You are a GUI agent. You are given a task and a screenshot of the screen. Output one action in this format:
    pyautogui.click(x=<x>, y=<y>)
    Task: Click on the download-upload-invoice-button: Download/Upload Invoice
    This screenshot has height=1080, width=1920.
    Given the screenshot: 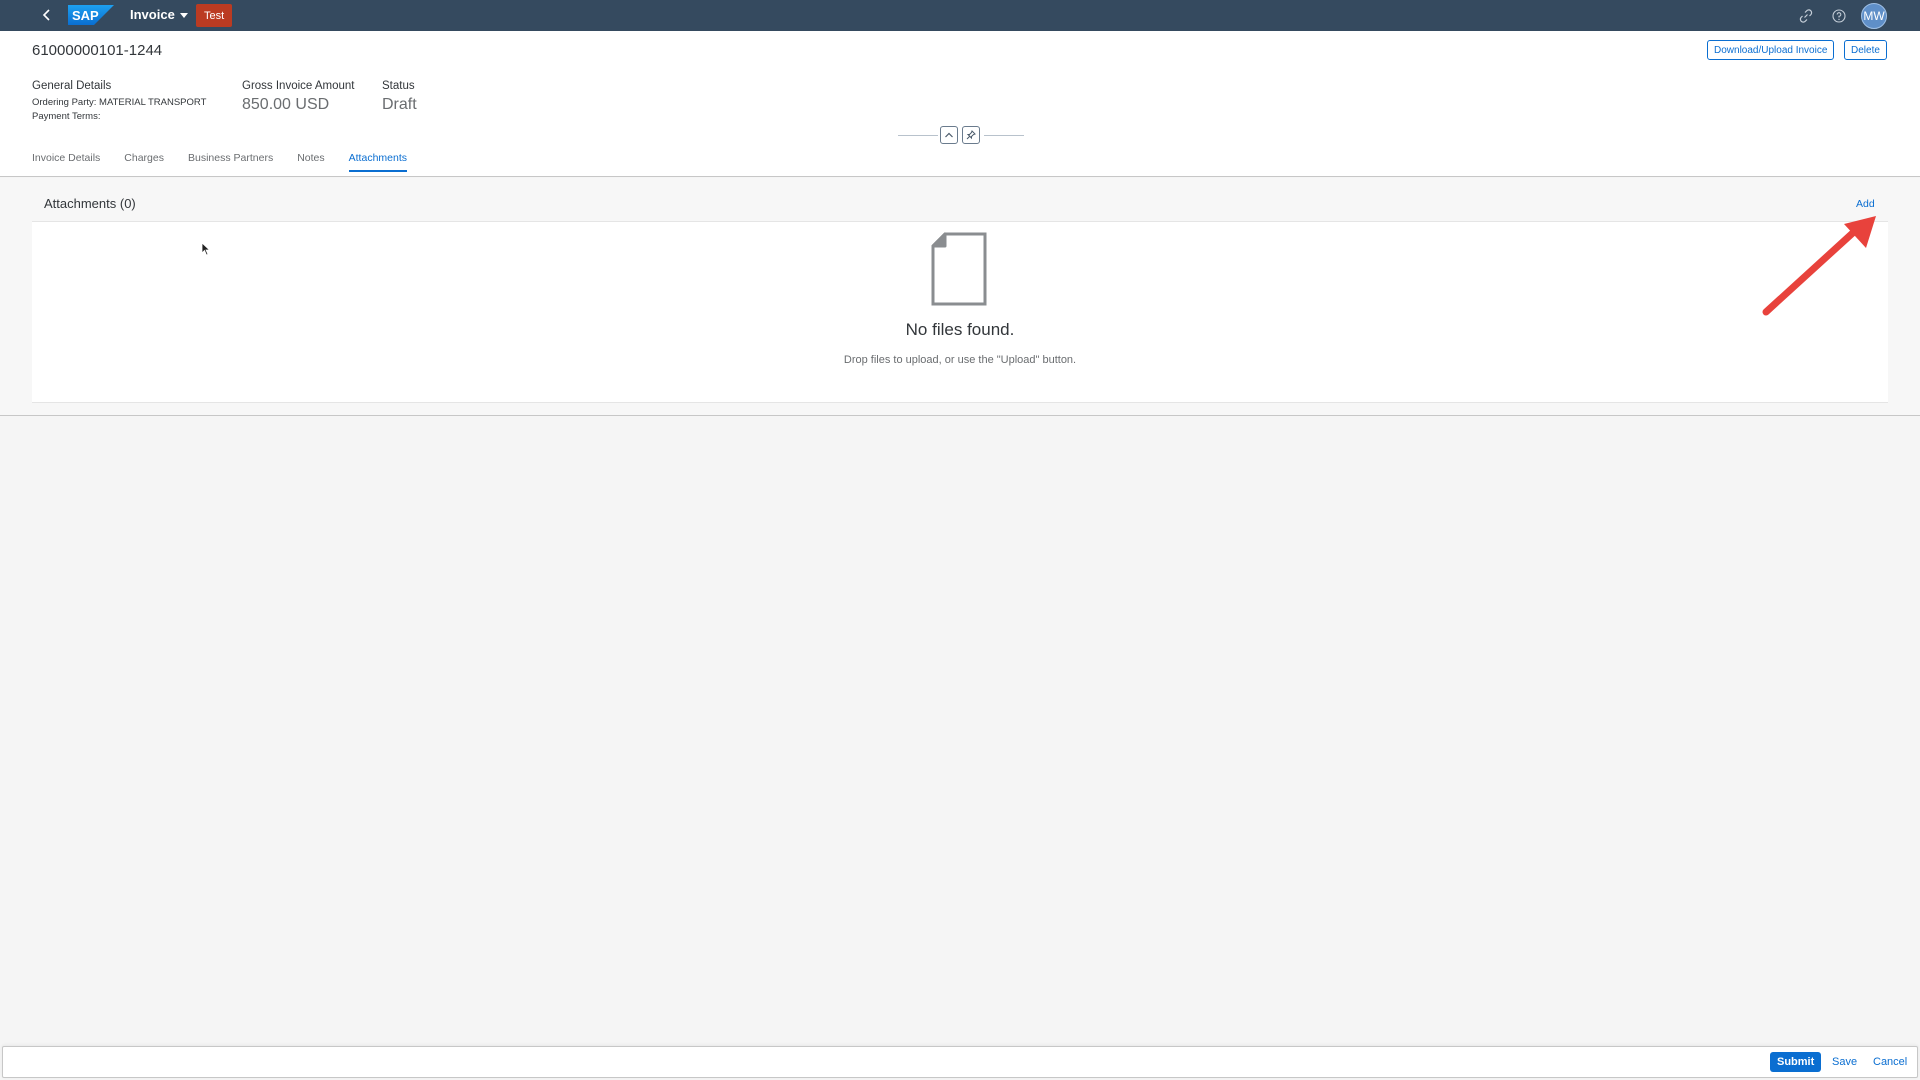 What is the action you would take?
    pyautogui.click(x=1771, y=50)
    